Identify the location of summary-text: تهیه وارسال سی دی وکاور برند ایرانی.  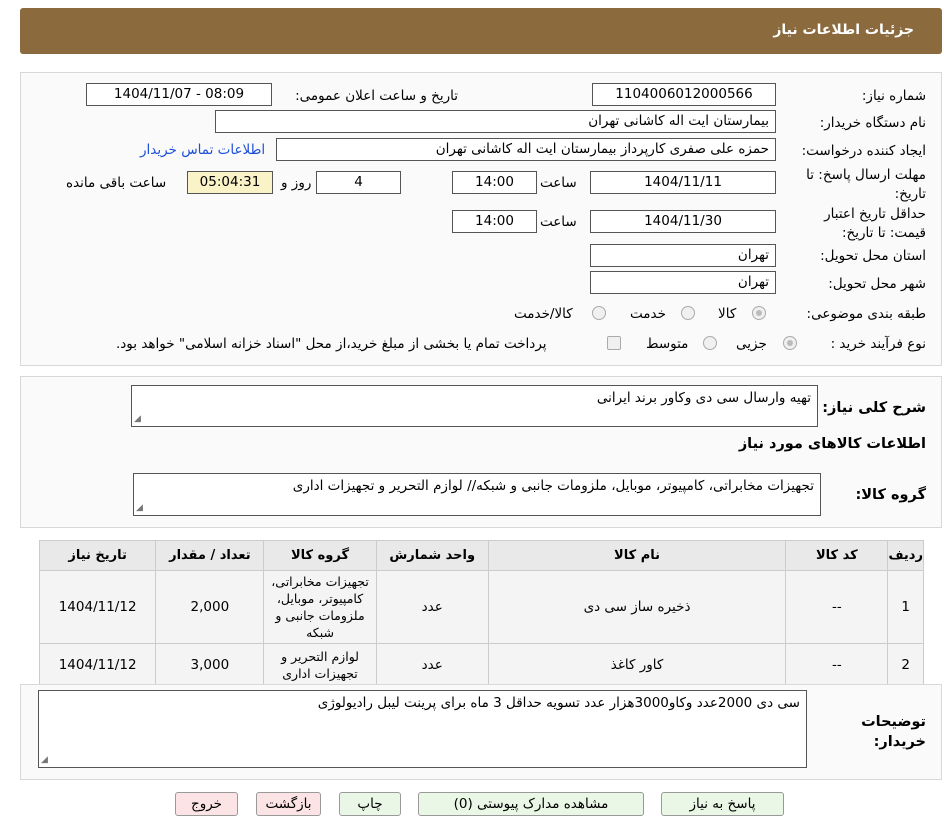
(703, 398).